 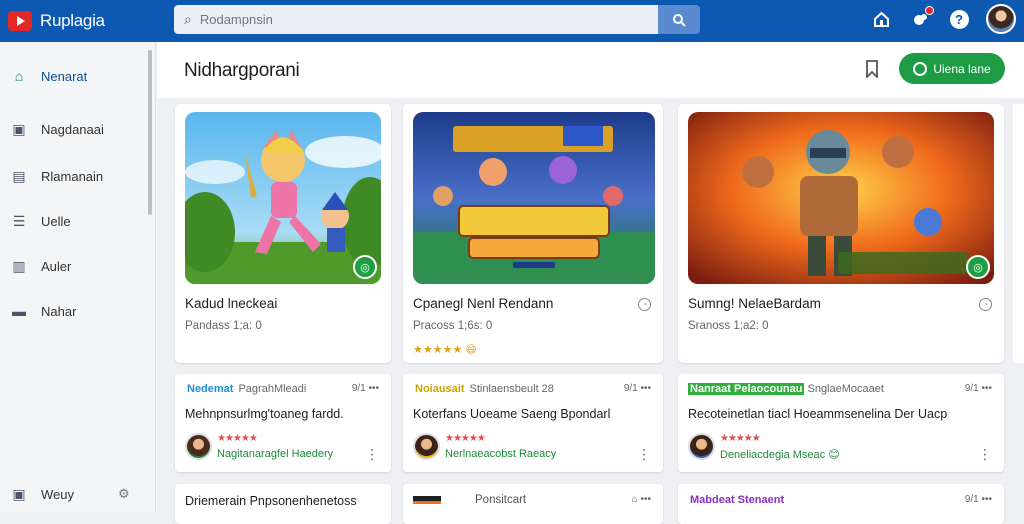 What do you see at coordinates (64, 76) in the screenshot?
I see `sidebar-item-label: Nenarat` at bounding box center [64, 76].